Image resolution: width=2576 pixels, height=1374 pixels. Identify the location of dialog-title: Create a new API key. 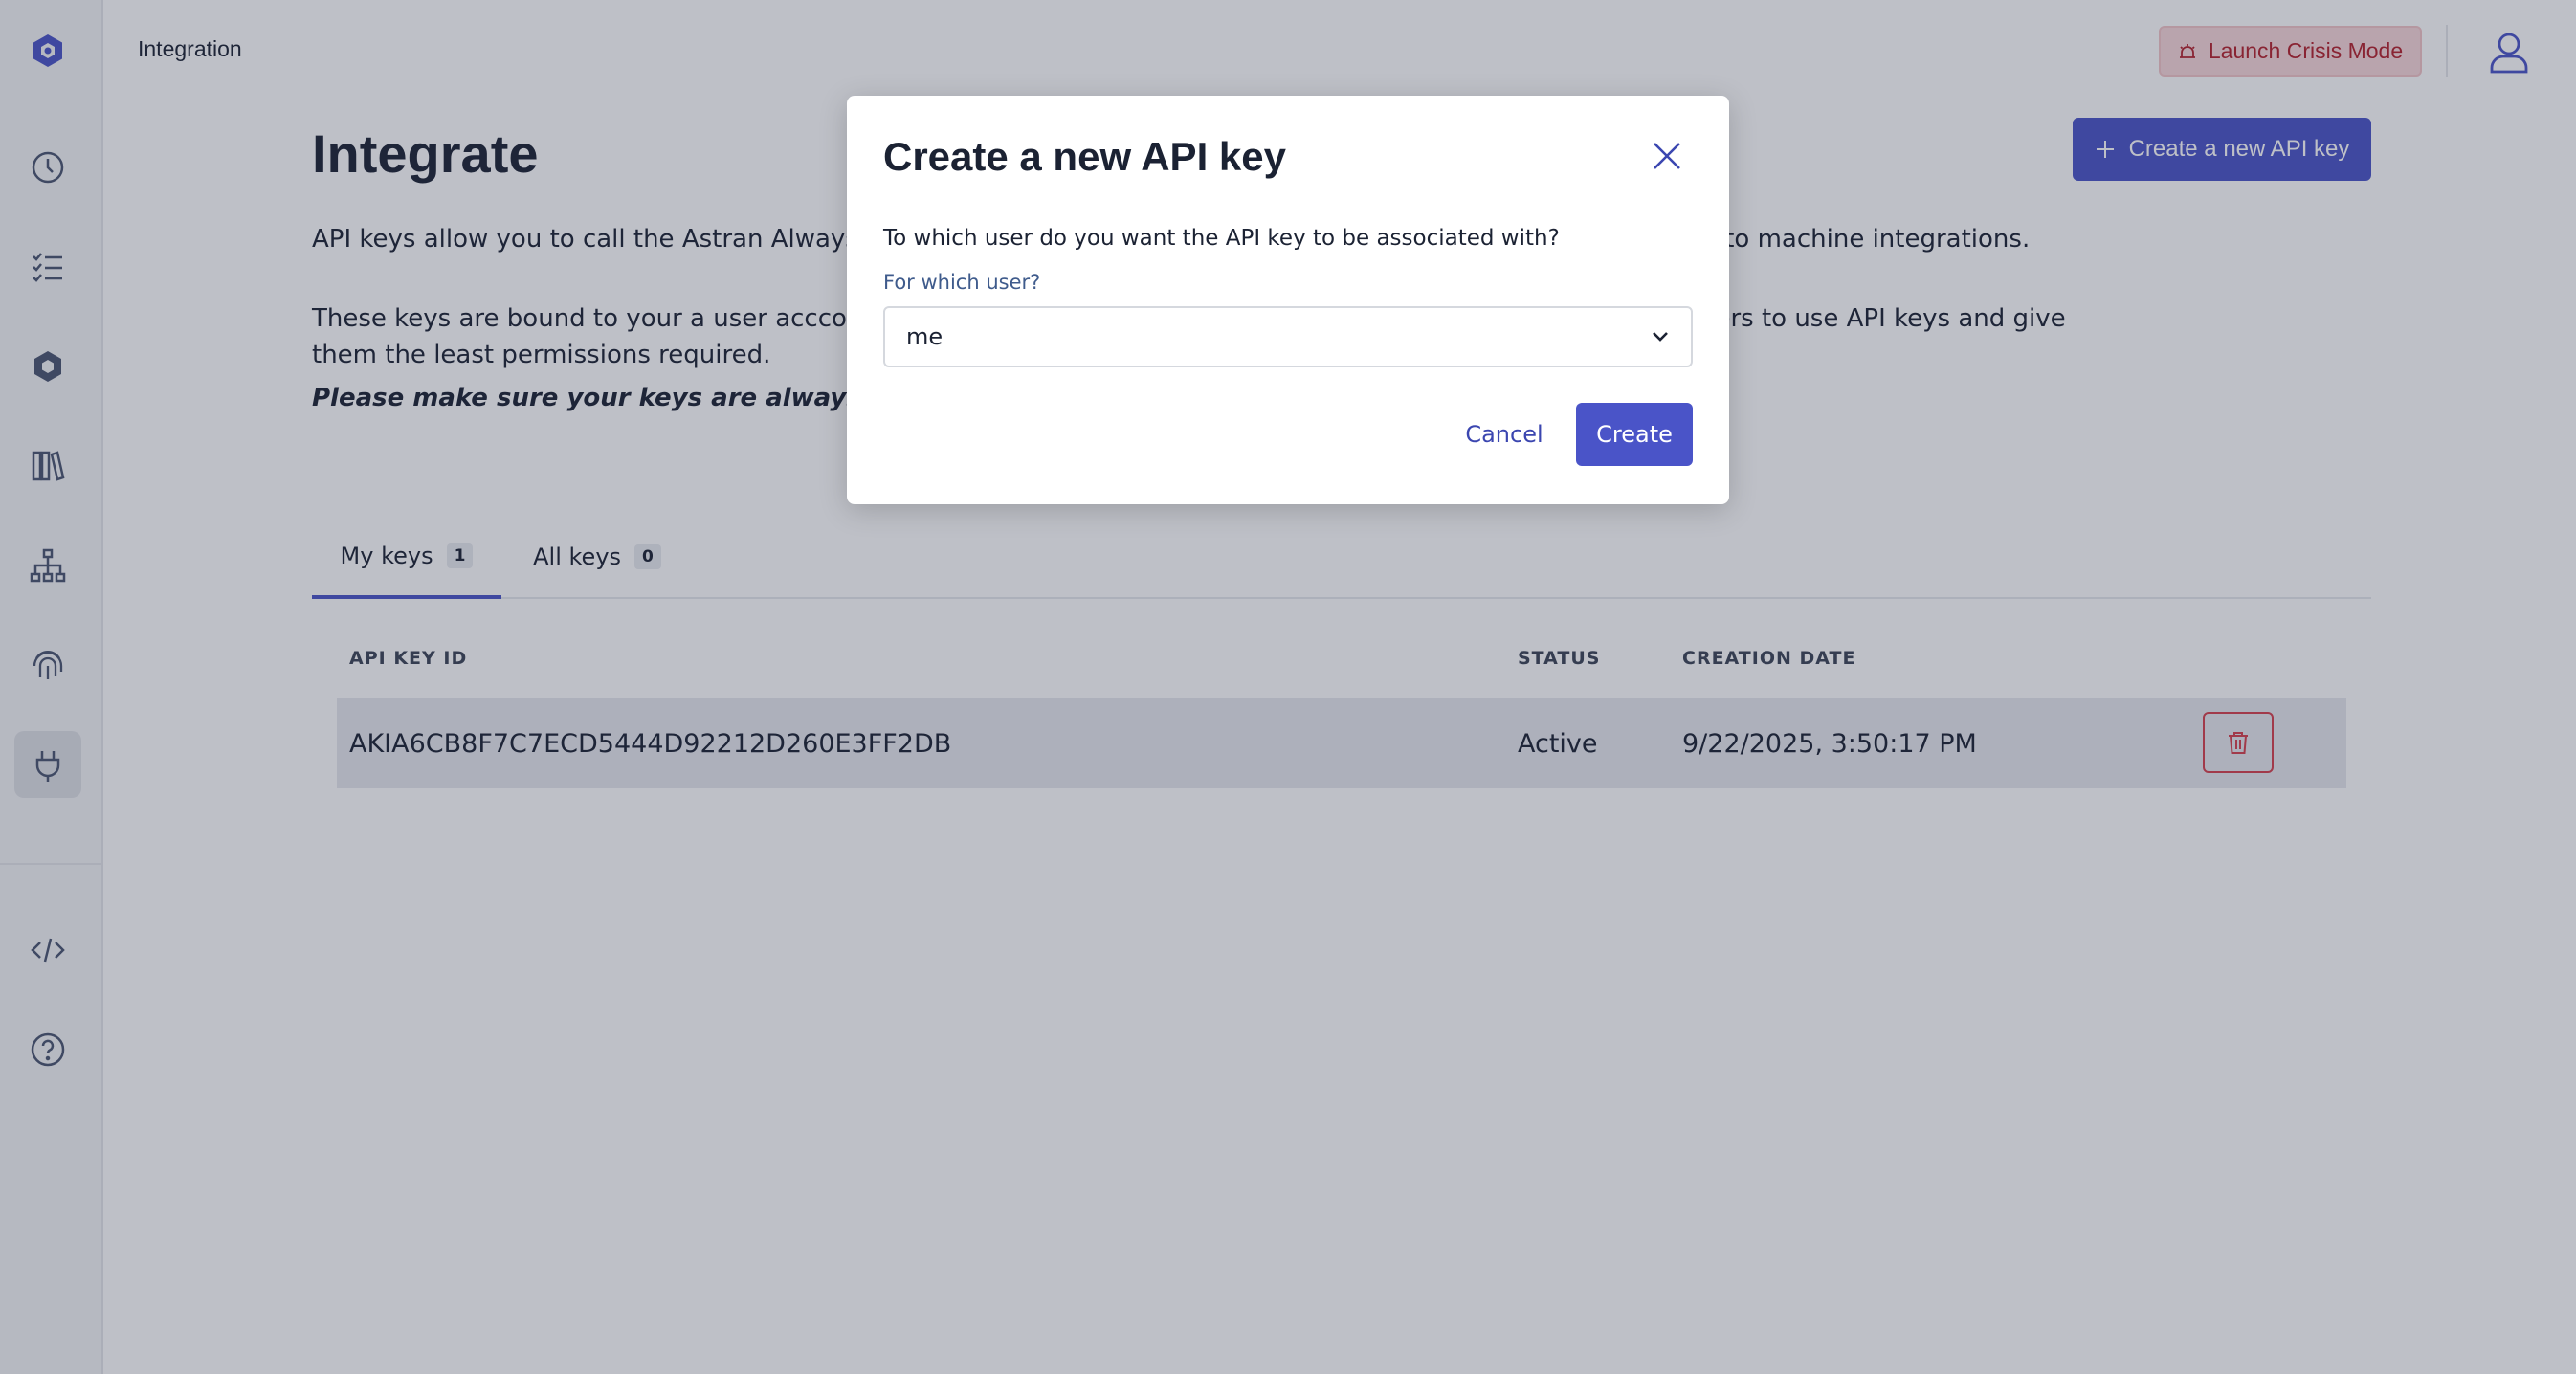
(1084, 156).